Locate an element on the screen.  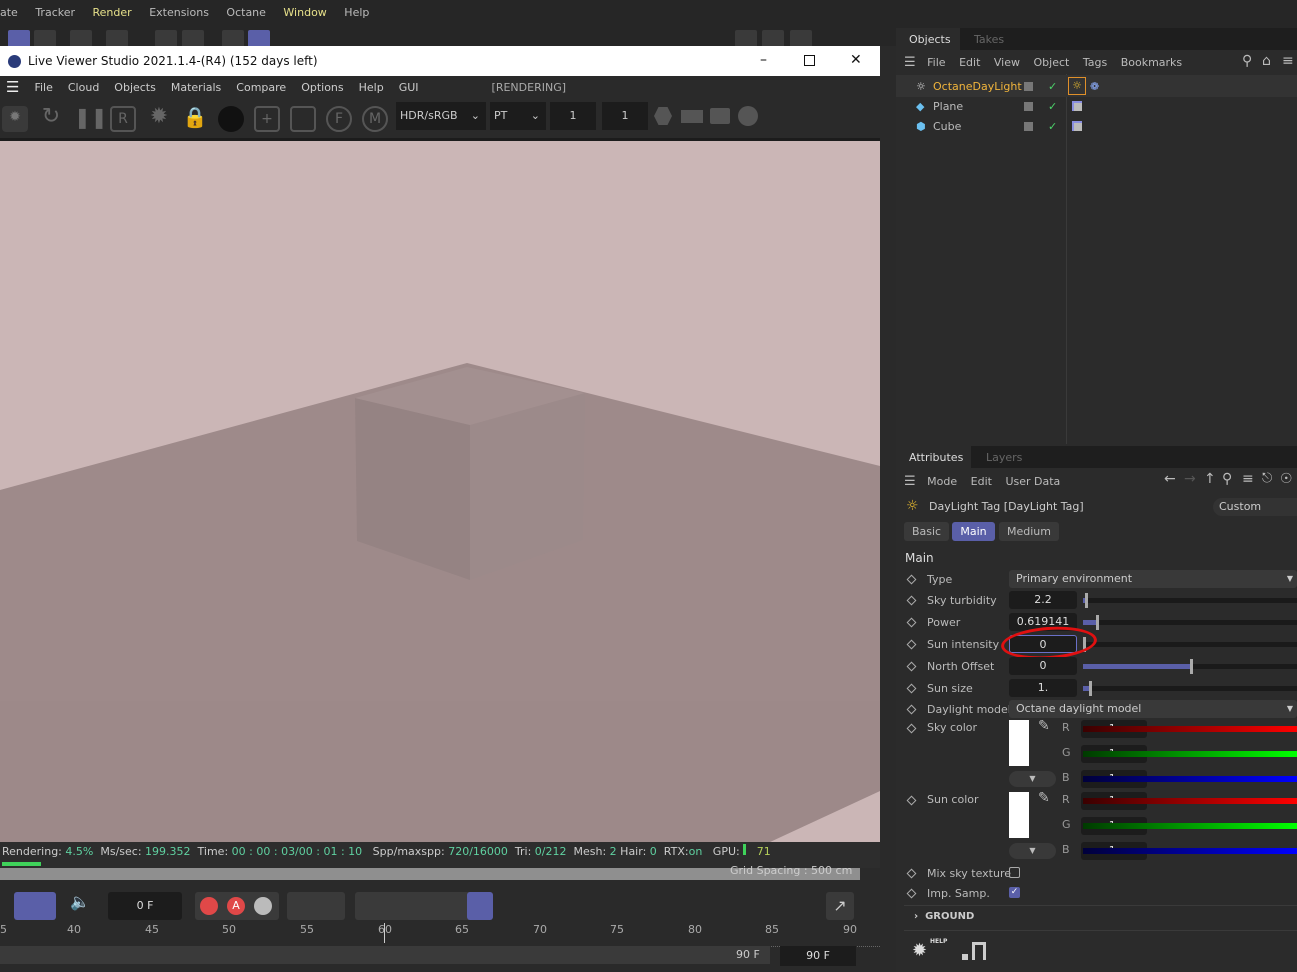
objects-menu-object: Object is located at coordinates (1052, 62).